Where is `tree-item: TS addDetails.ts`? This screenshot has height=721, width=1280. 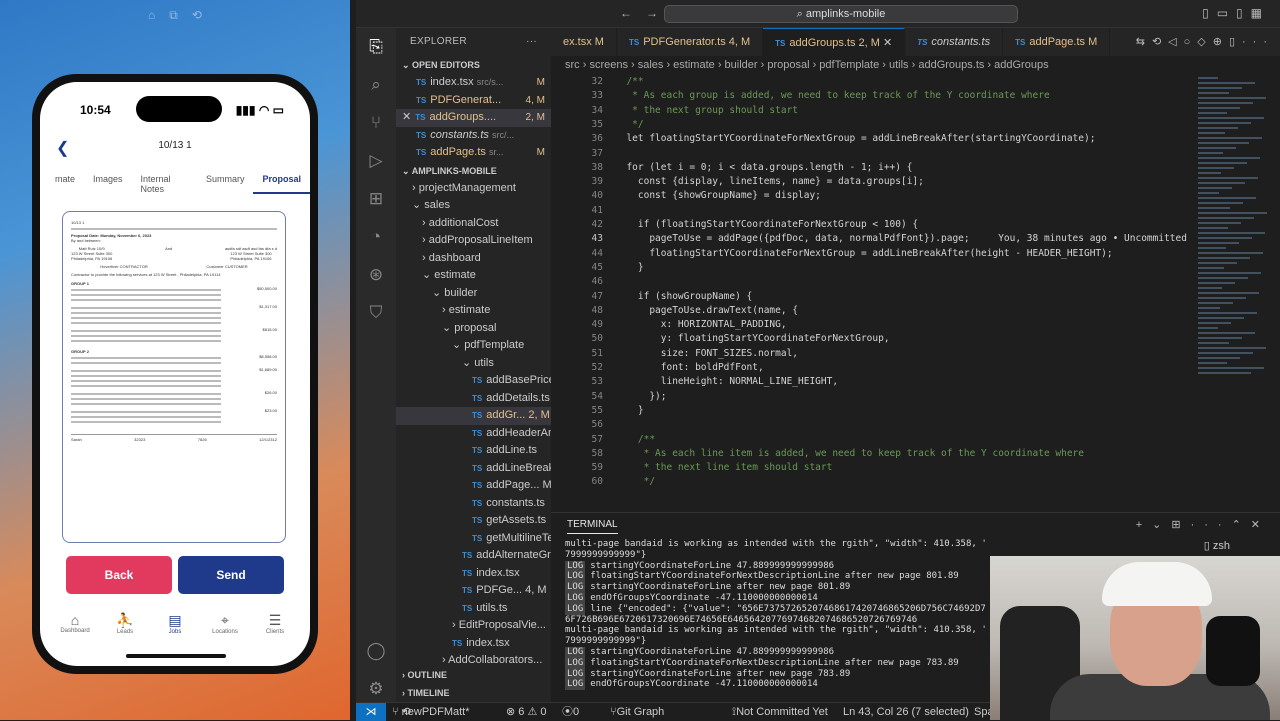 tree-item: TS addDetails.ts is located at coordinates (473, 399).